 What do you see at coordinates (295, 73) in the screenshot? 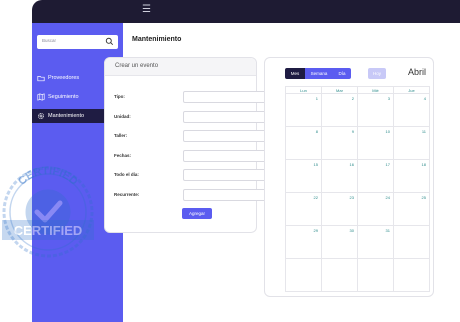
I see `view-month-button: Mes` at bounding box center [295, 73].